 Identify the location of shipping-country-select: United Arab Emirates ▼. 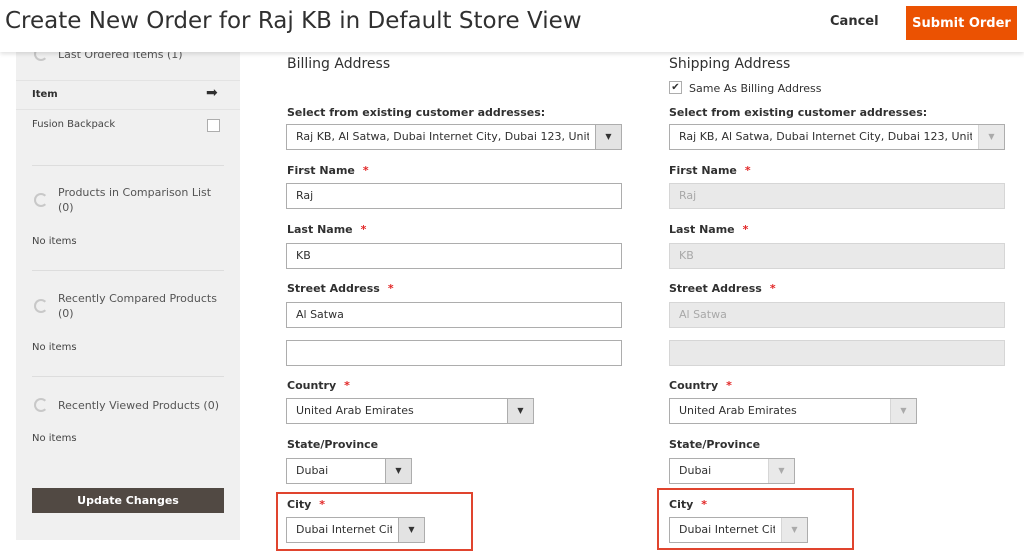
(793, 411).